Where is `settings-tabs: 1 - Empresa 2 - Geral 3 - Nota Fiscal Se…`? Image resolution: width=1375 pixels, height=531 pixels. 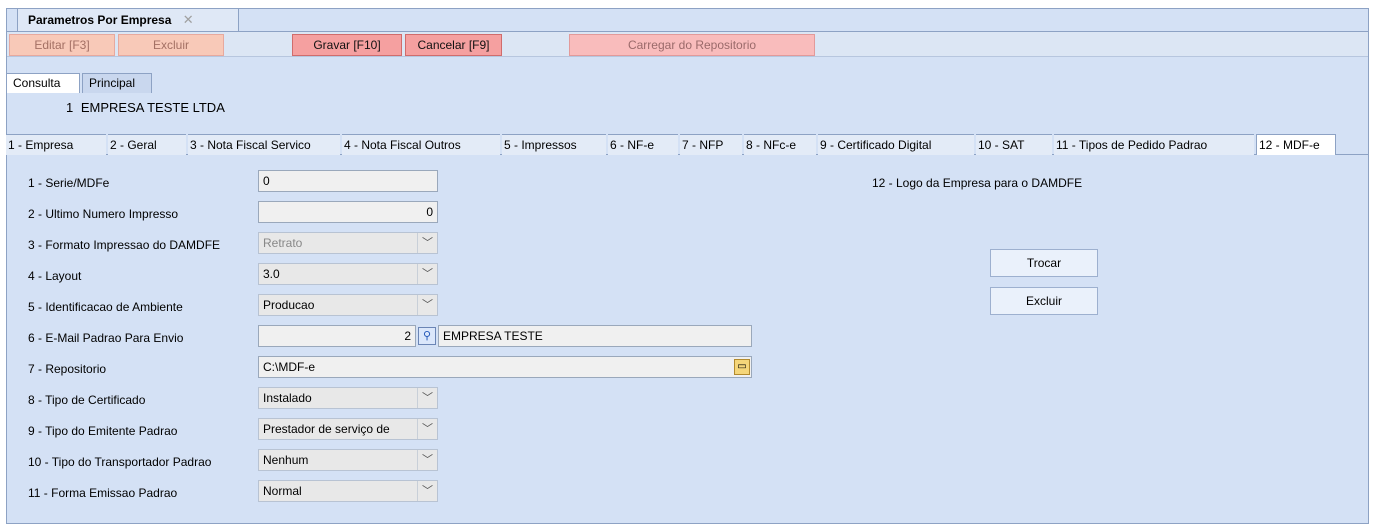
settings-tabs: 1 - Empresa 2 - Geral 3 - Nota Fiscal Se… is located at coordinates (687, 144).